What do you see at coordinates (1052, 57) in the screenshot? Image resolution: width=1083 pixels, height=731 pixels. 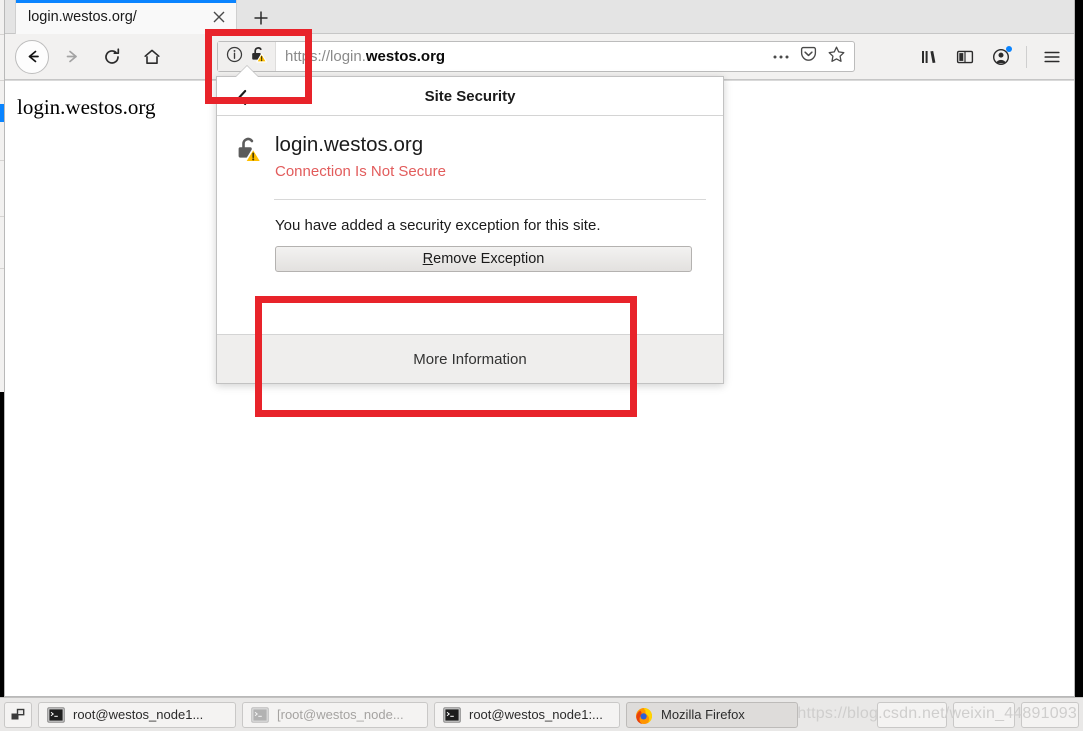 I see `hamburger-menu-icon` at bounding box center [1052, 57].